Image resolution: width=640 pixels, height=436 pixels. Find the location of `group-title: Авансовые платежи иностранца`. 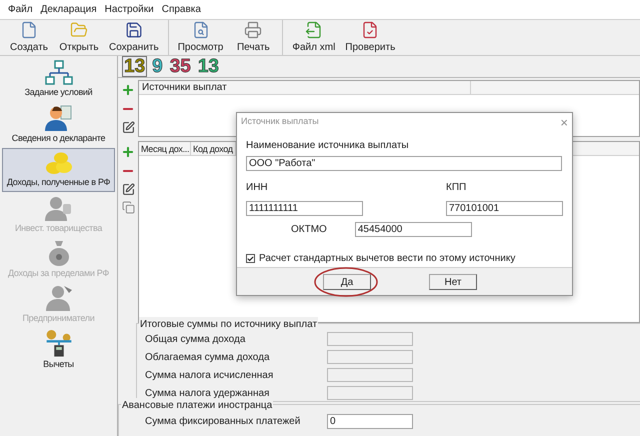

group-title: Авансовые платежи иностранца is located at coordinates (197, 406).